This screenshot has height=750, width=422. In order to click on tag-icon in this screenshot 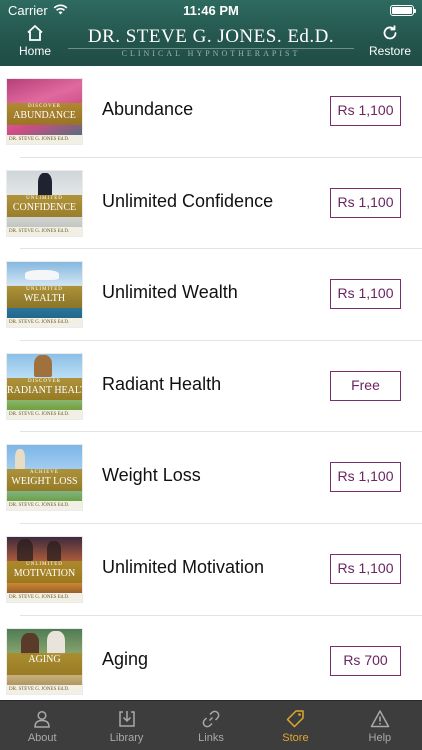, I will do `click(296, 719)`.